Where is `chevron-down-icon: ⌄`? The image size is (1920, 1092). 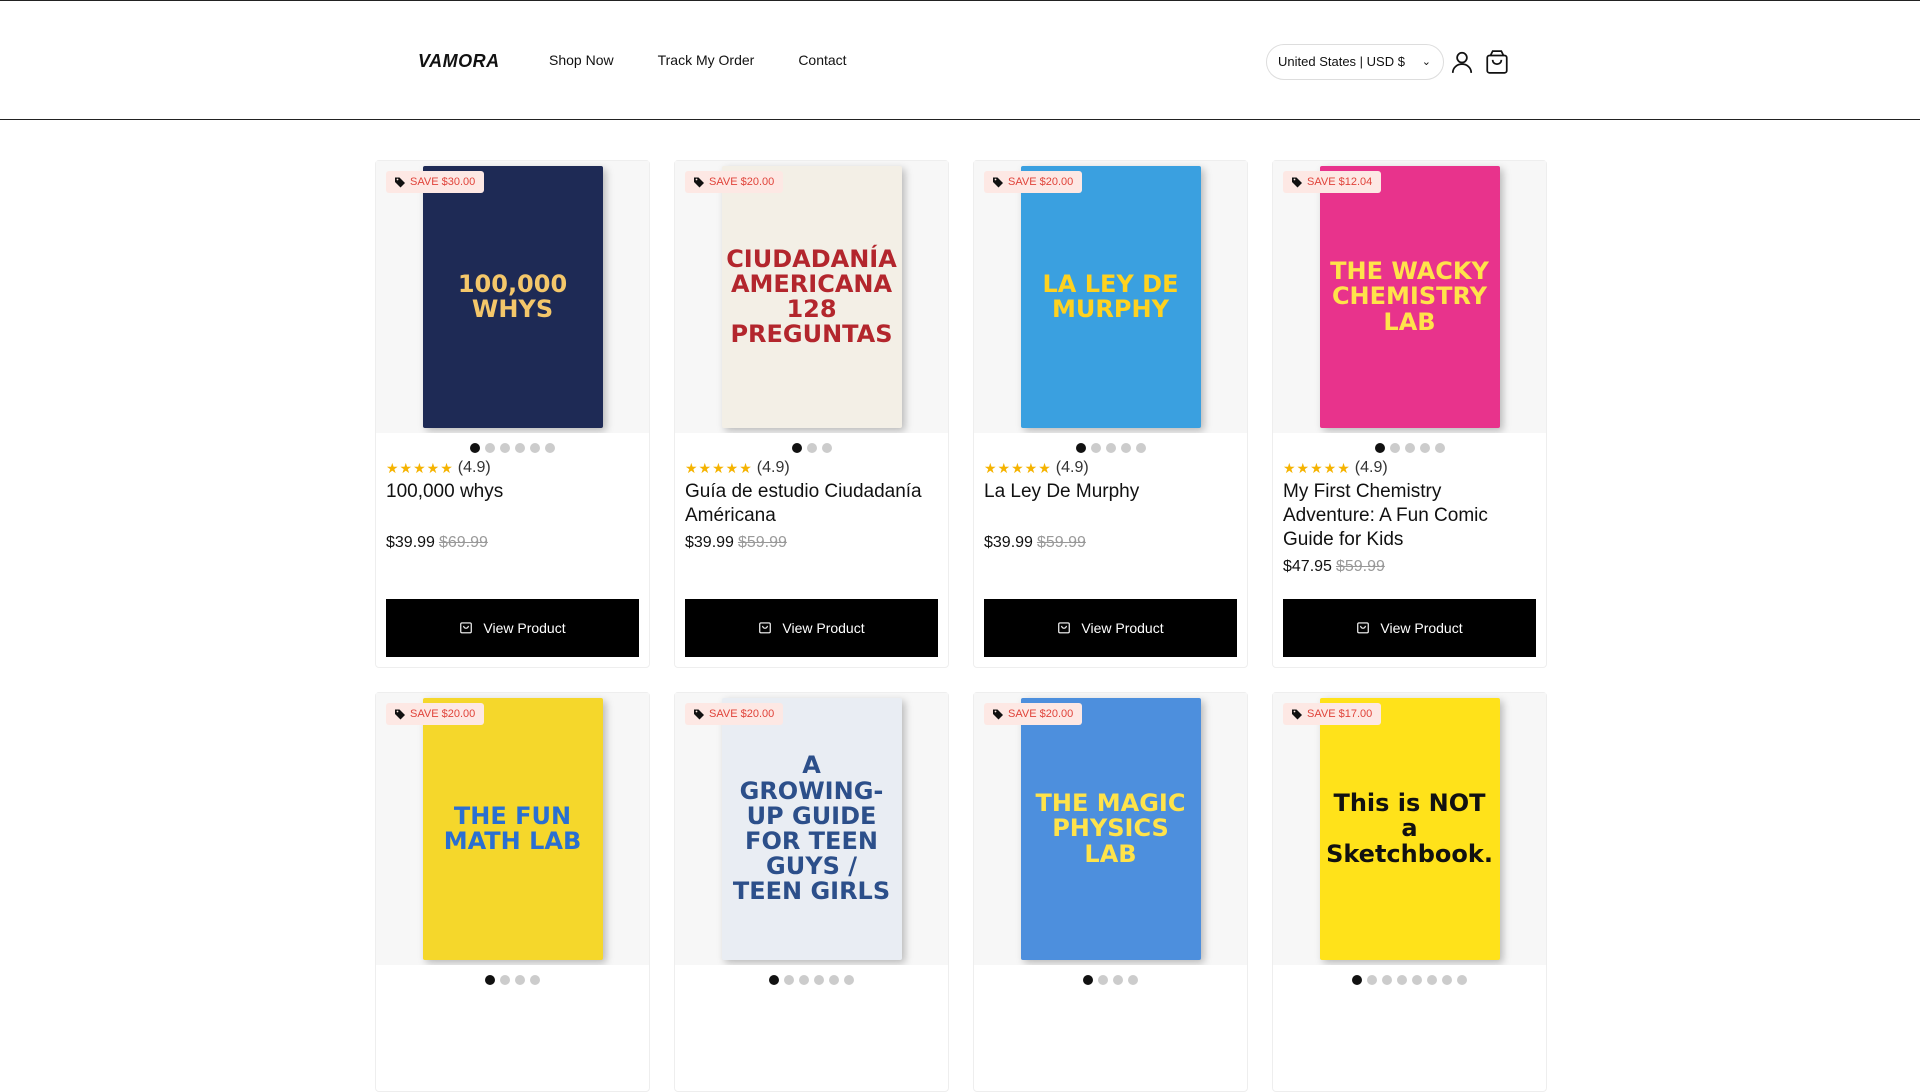
chevron-down-icon: ⌄ is located at coordinates (1426, 62).